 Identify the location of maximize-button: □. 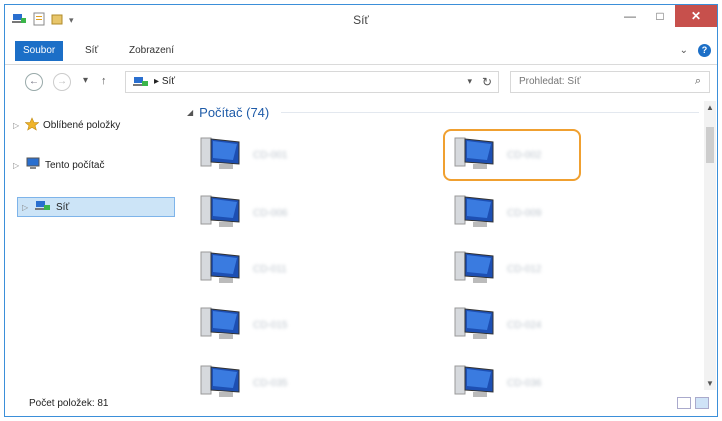
(660, 16).